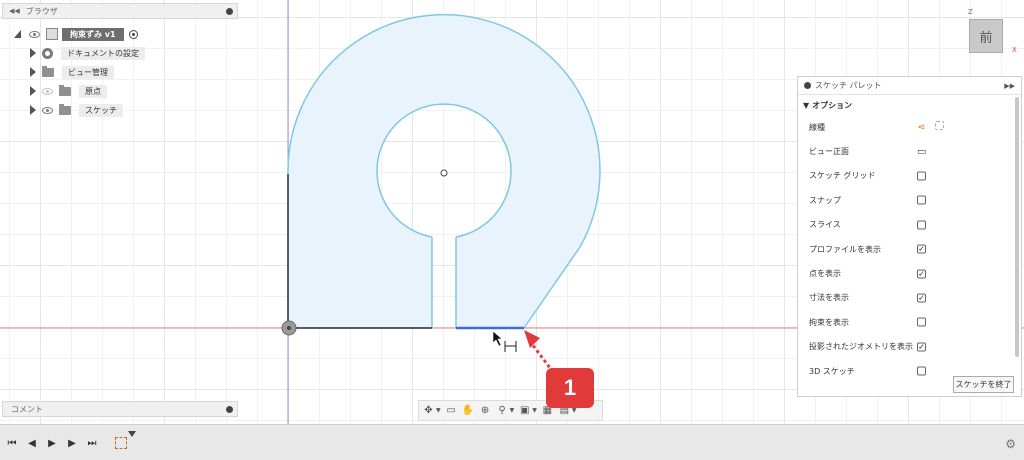 The height and width of the screenshot is (460, 1024). Describe the element at coordinates (832, 371) in the screenshot. I see `palette-option-label: 3D スケッチ` at that location.